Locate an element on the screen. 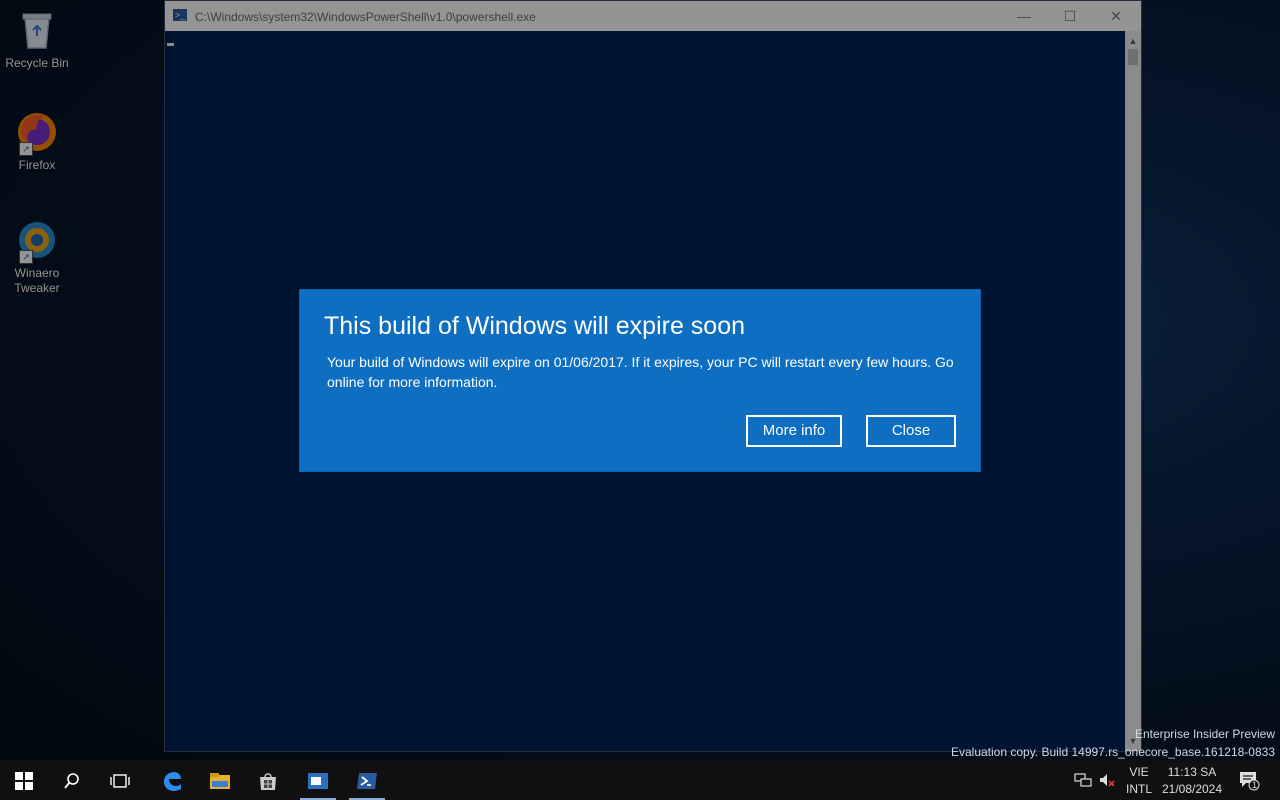  file-explorer-icon is located at coordinates (220, 780).